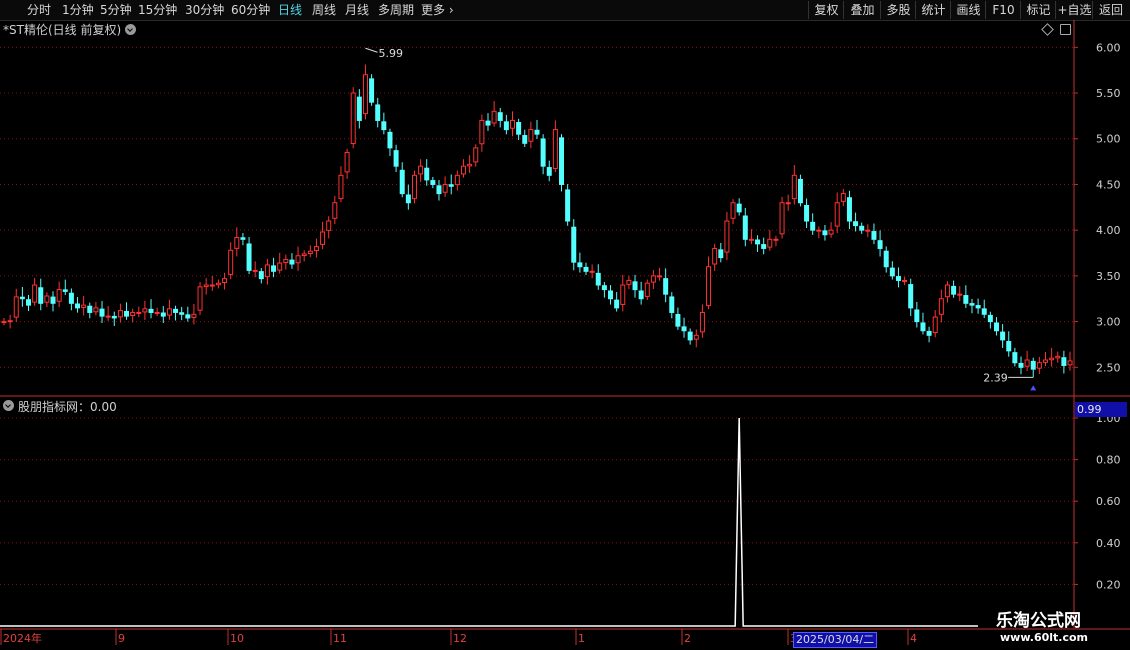 This screenshot has height=650, width=1130. I want to click on indicator-tick-label: 0.20, so click(1108, 584).